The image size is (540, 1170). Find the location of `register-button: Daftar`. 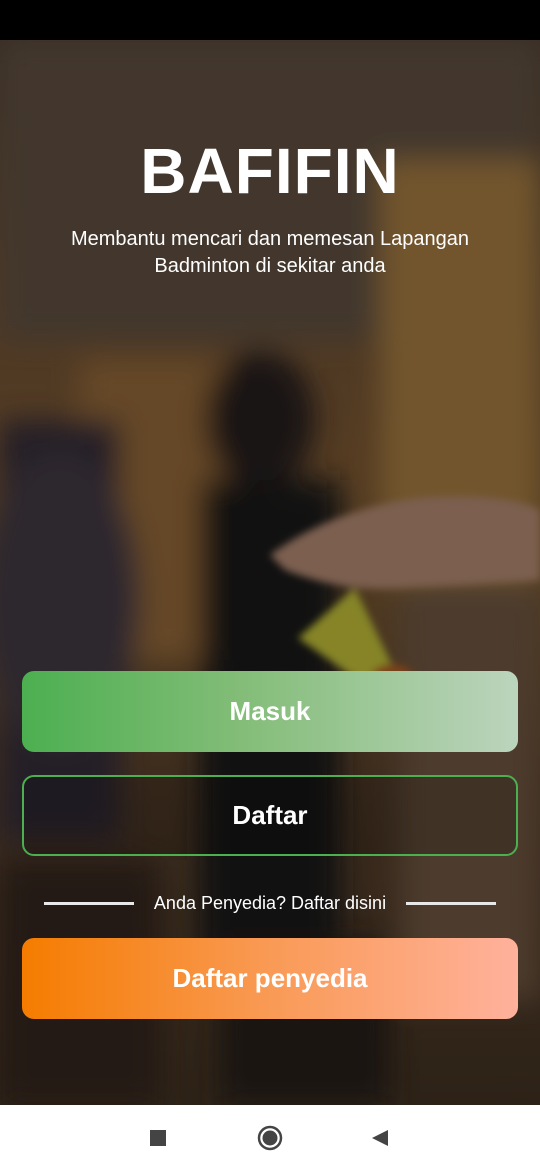

register-button: Daftar is located at coordinates (270, 815).